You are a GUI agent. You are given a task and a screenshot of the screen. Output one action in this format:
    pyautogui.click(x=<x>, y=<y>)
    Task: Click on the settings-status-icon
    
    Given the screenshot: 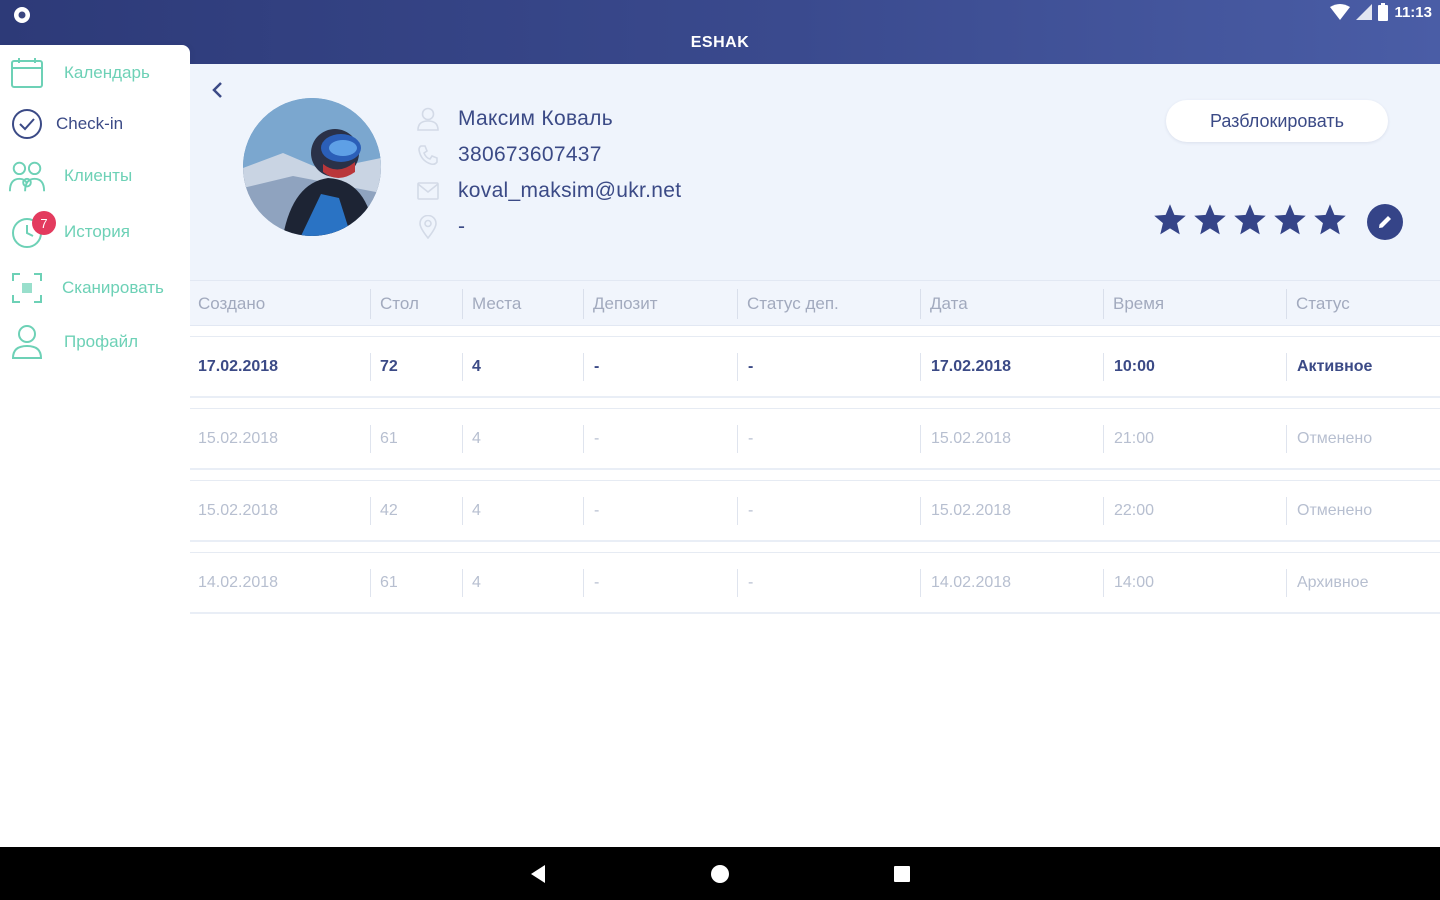 What is the action you would take?
    pyautogui.click(x=22, y=15)
    